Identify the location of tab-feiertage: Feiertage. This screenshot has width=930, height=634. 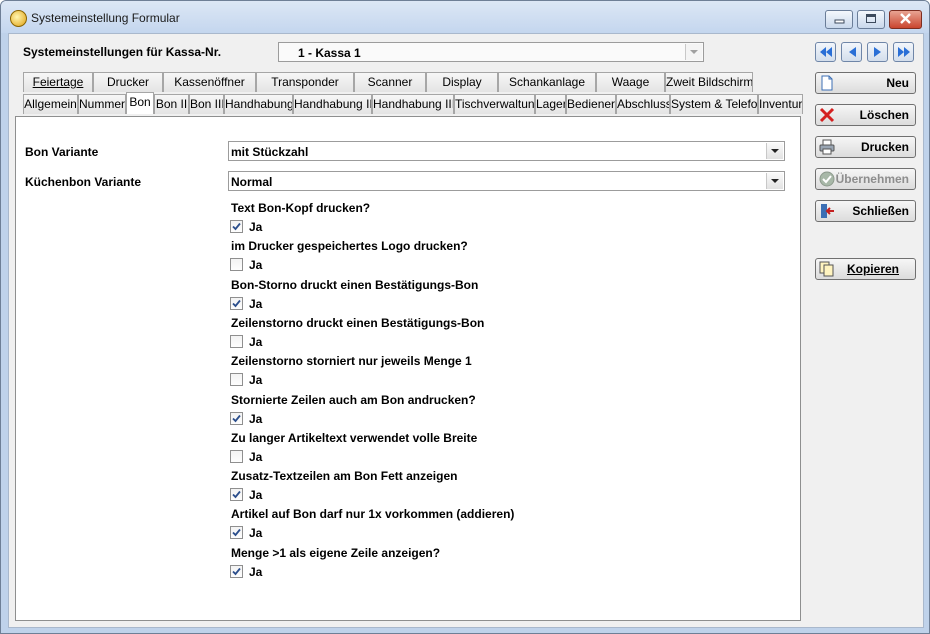
(58, 82).